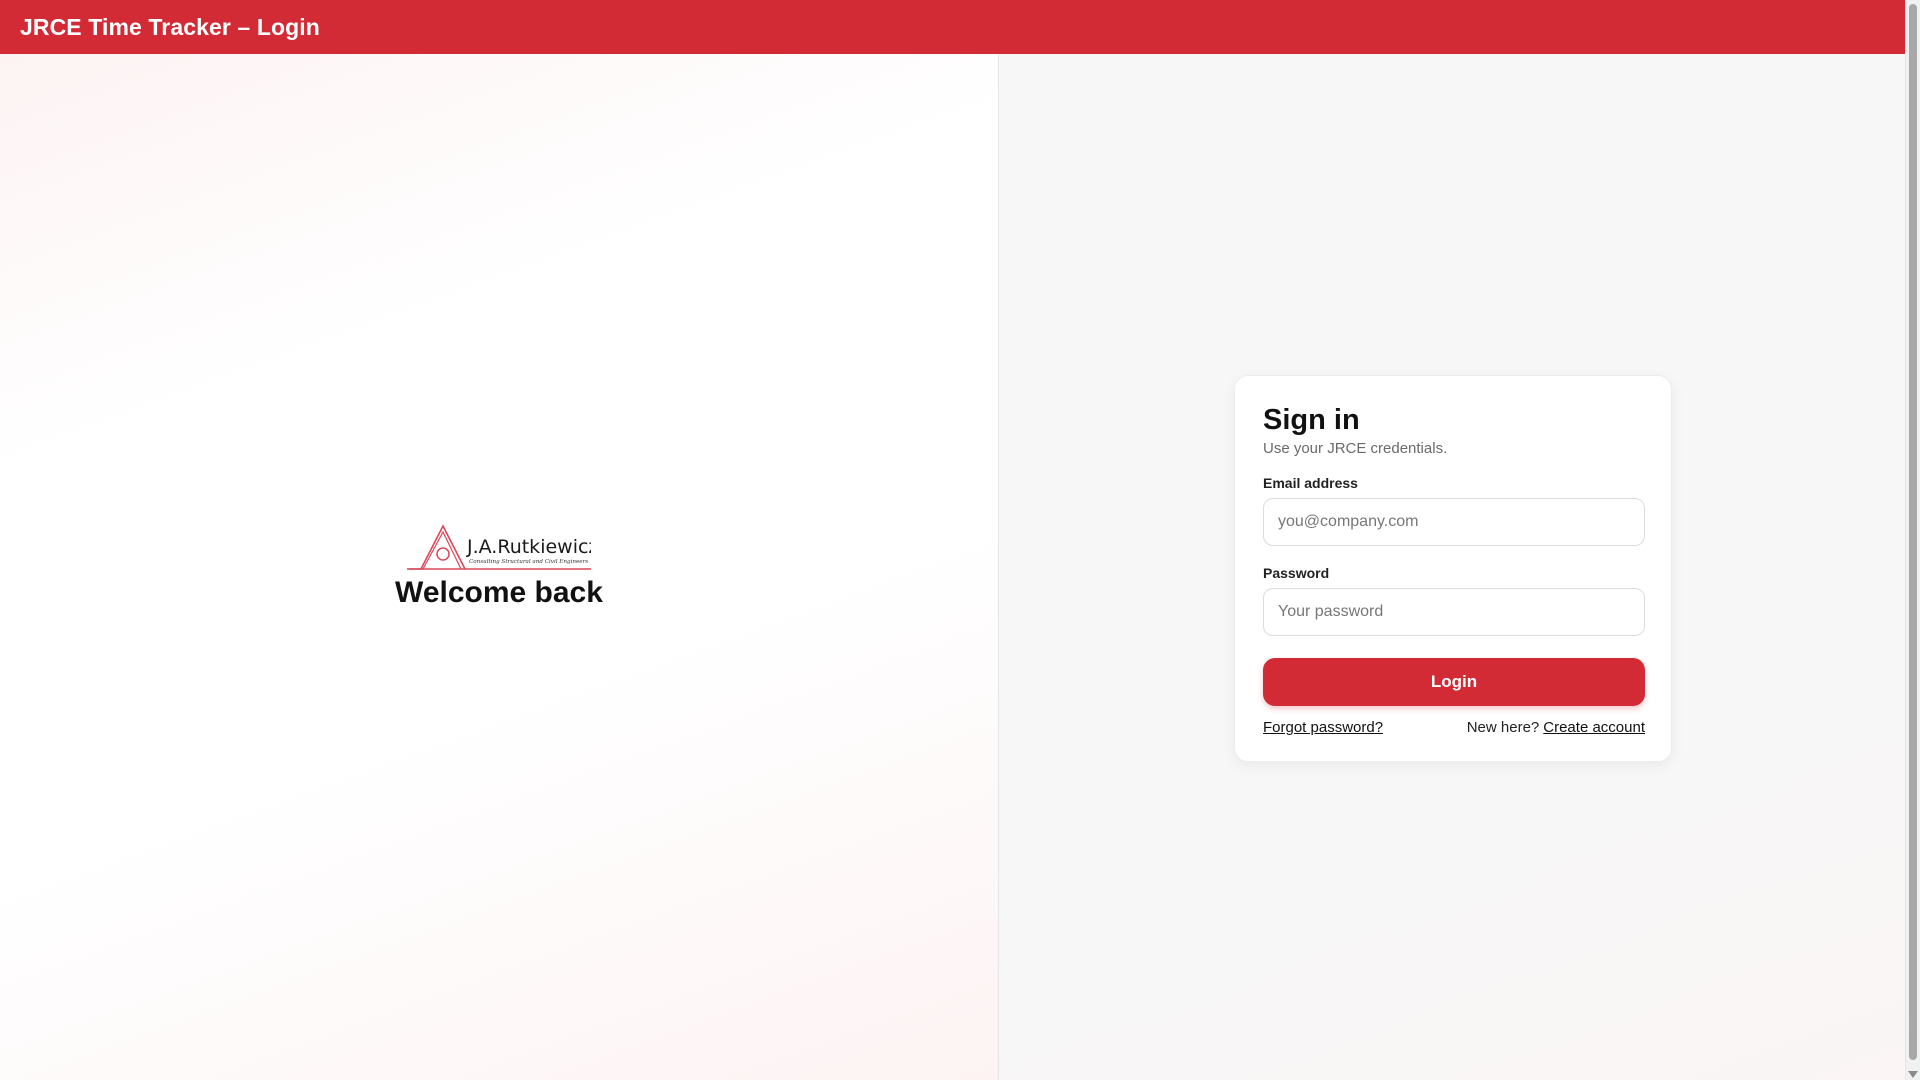  What do you see at coordinates (499, 592) in the screenshot?
I see `welcome-heading: Welcome back` at bounding box center [499, 592].